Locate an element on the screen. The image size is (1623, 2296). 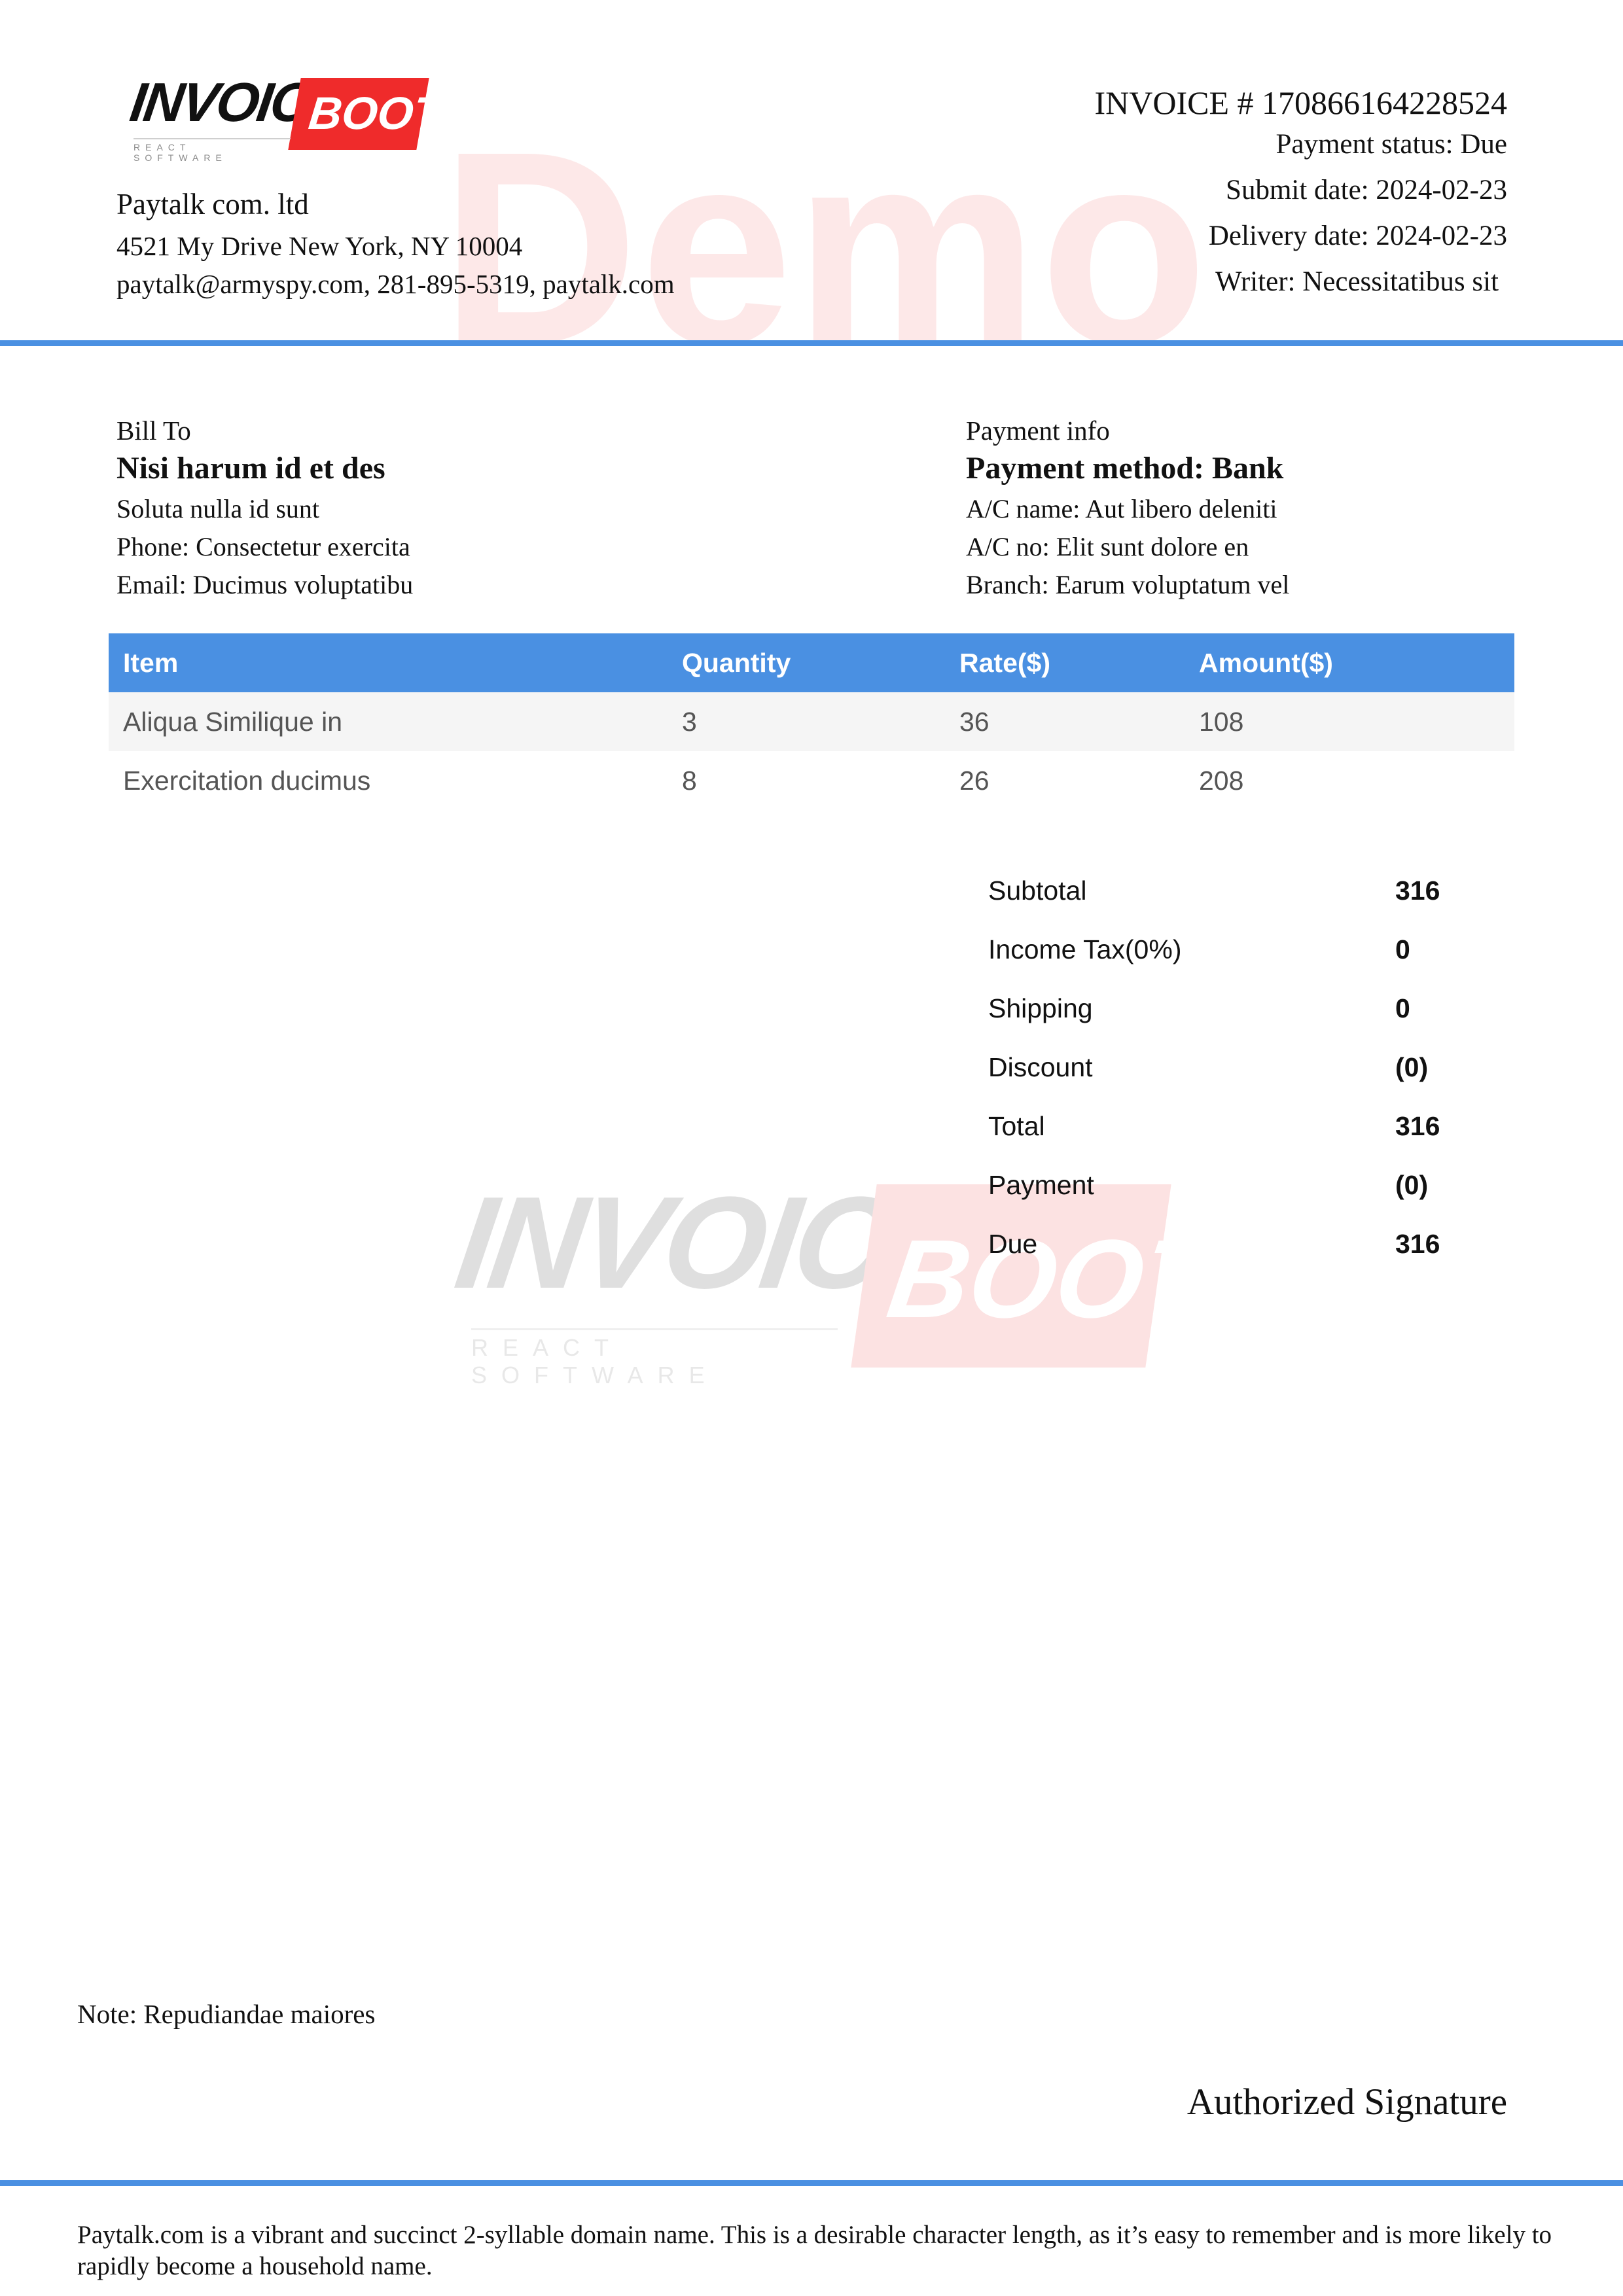
discount-value: (0) is located at coordinates (1412, 1067).